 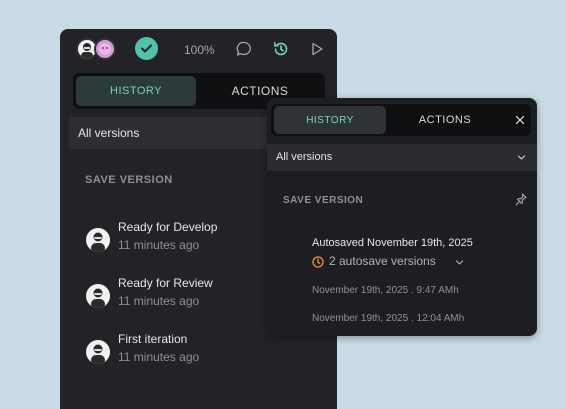 What do you see at coordinates (382, 261) in the screenshot?
I see `autosave-count: 2 autosave versions` at bounding box center [382, 261].